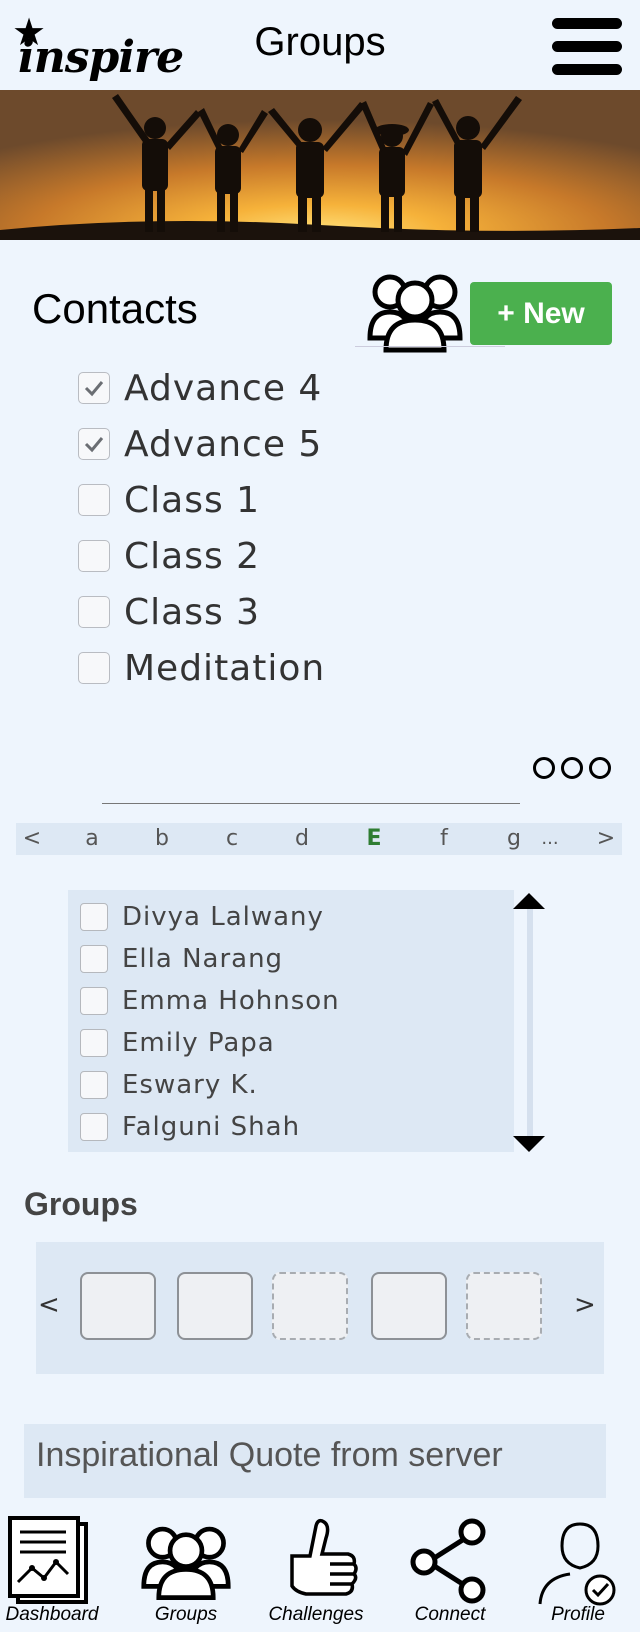 The image size is (640, 1632). I want to click on contact-name: Divya Lalwany, so click(223, 917).